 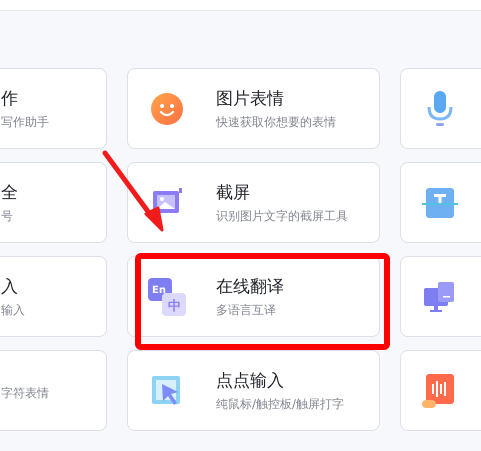 What do you see at coordinates (53, 108) in the screenshot?
I see `feature-card: 作 写作助手` at bounding box center [53, 108].